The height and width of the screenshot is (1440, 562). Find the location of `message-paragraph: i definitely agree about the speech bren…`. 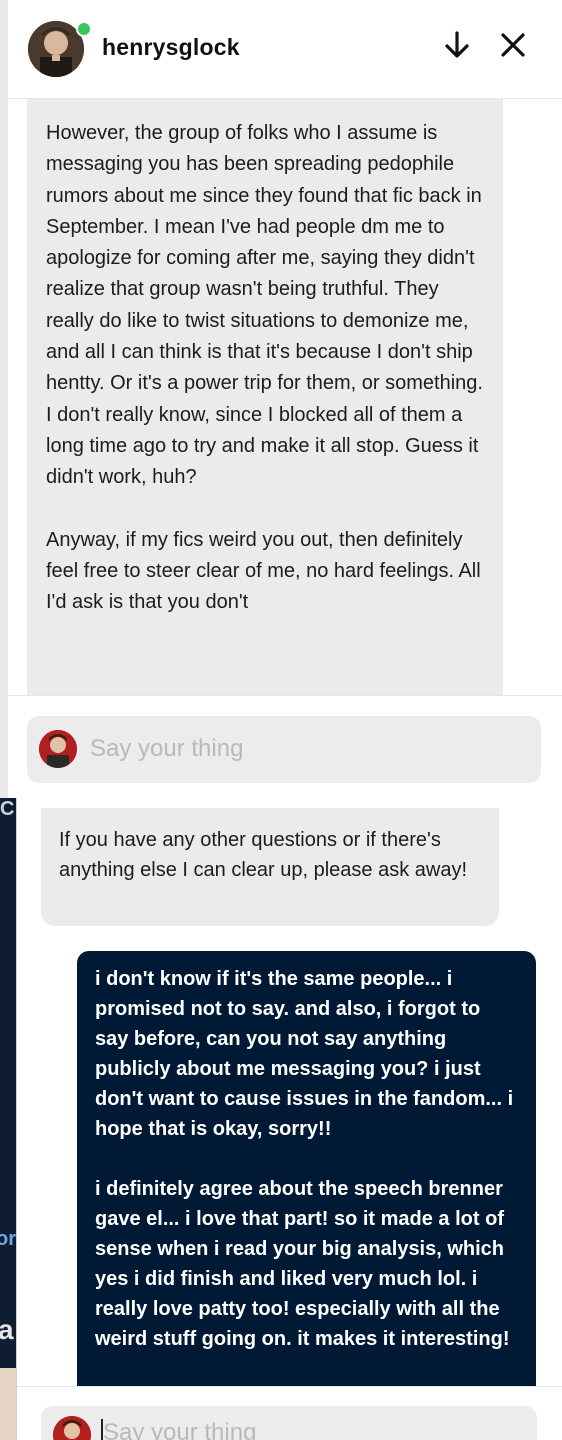

message-paragraph: i definitely agree about the speech bren… is located at coordinates (302, 1264).